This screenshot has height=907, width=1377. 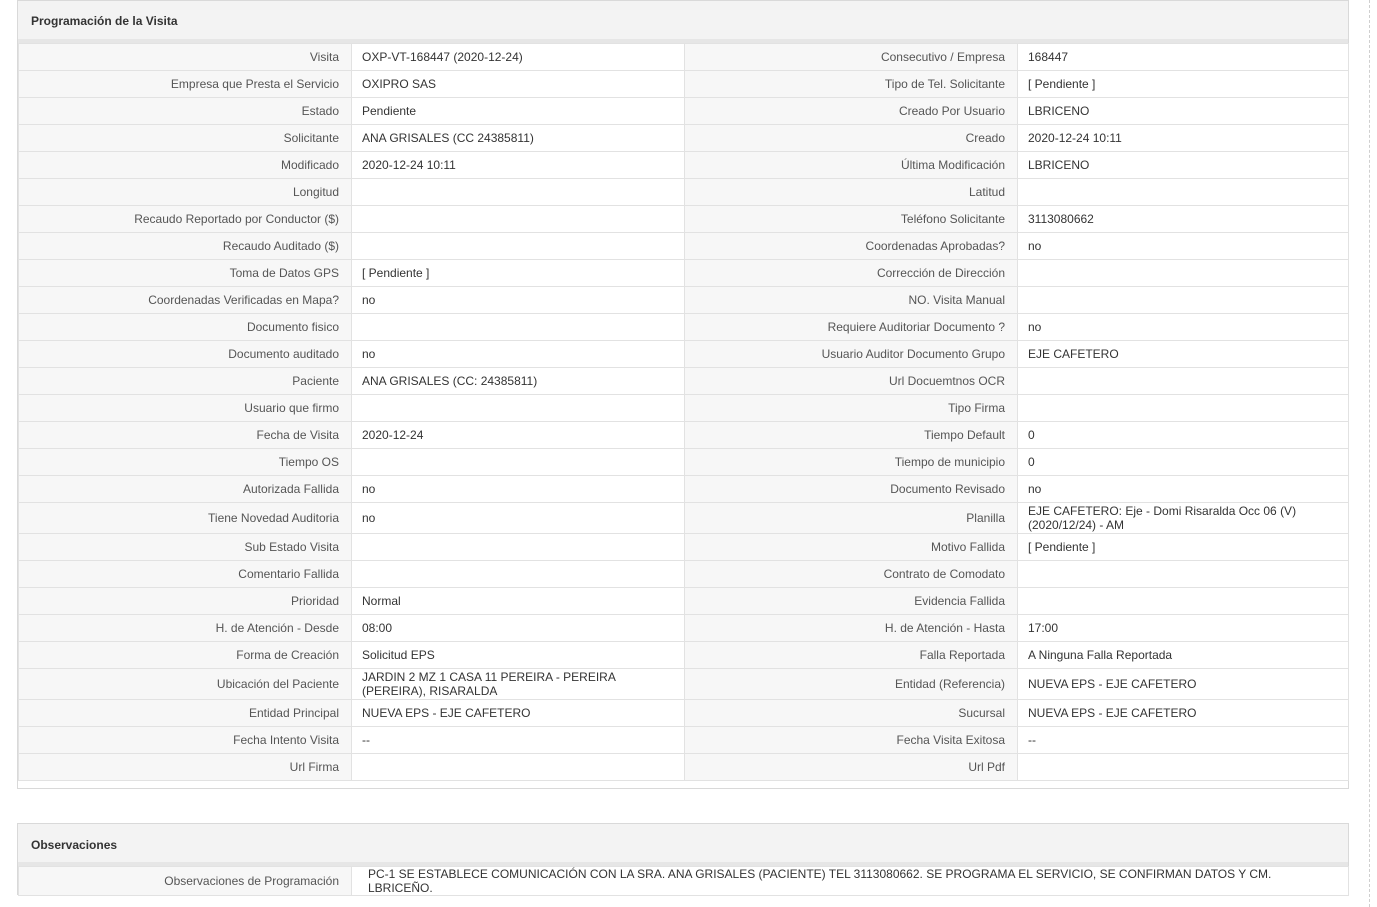 I want to click on field-label-left: Fecha de Visita, so click(x=185, y=435).